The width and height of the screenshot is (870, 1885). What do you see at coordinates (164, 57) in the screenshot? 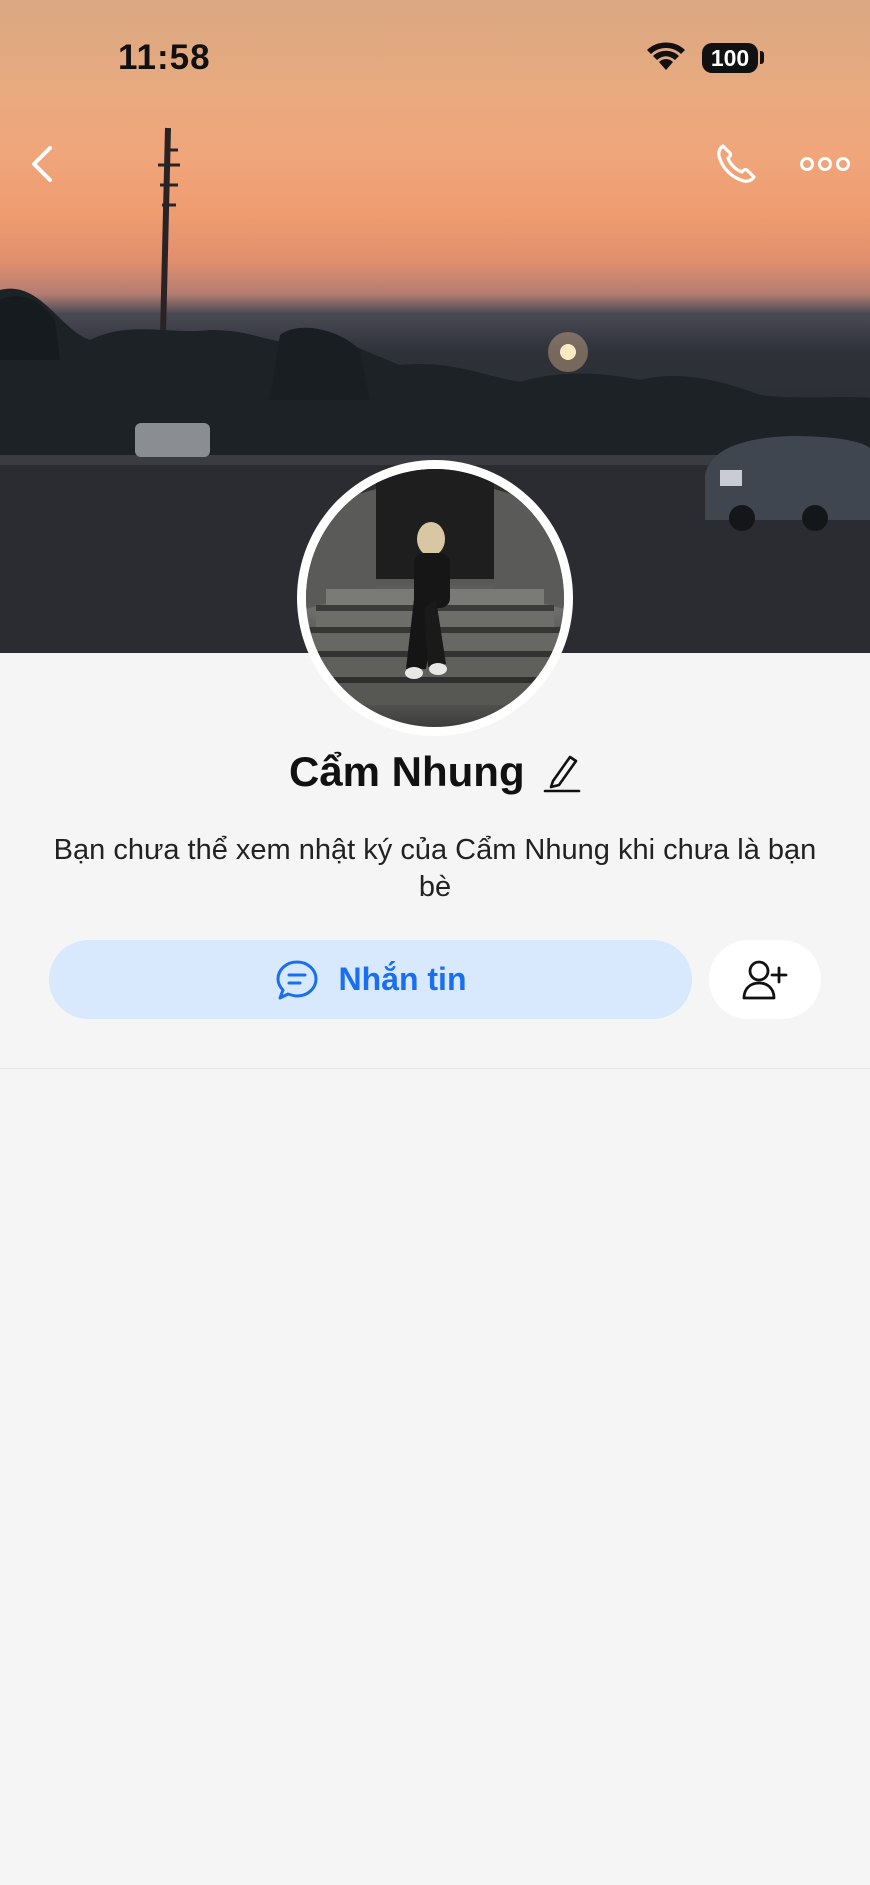
I see `status-time: 11:58` at bounding box center [164, 57].